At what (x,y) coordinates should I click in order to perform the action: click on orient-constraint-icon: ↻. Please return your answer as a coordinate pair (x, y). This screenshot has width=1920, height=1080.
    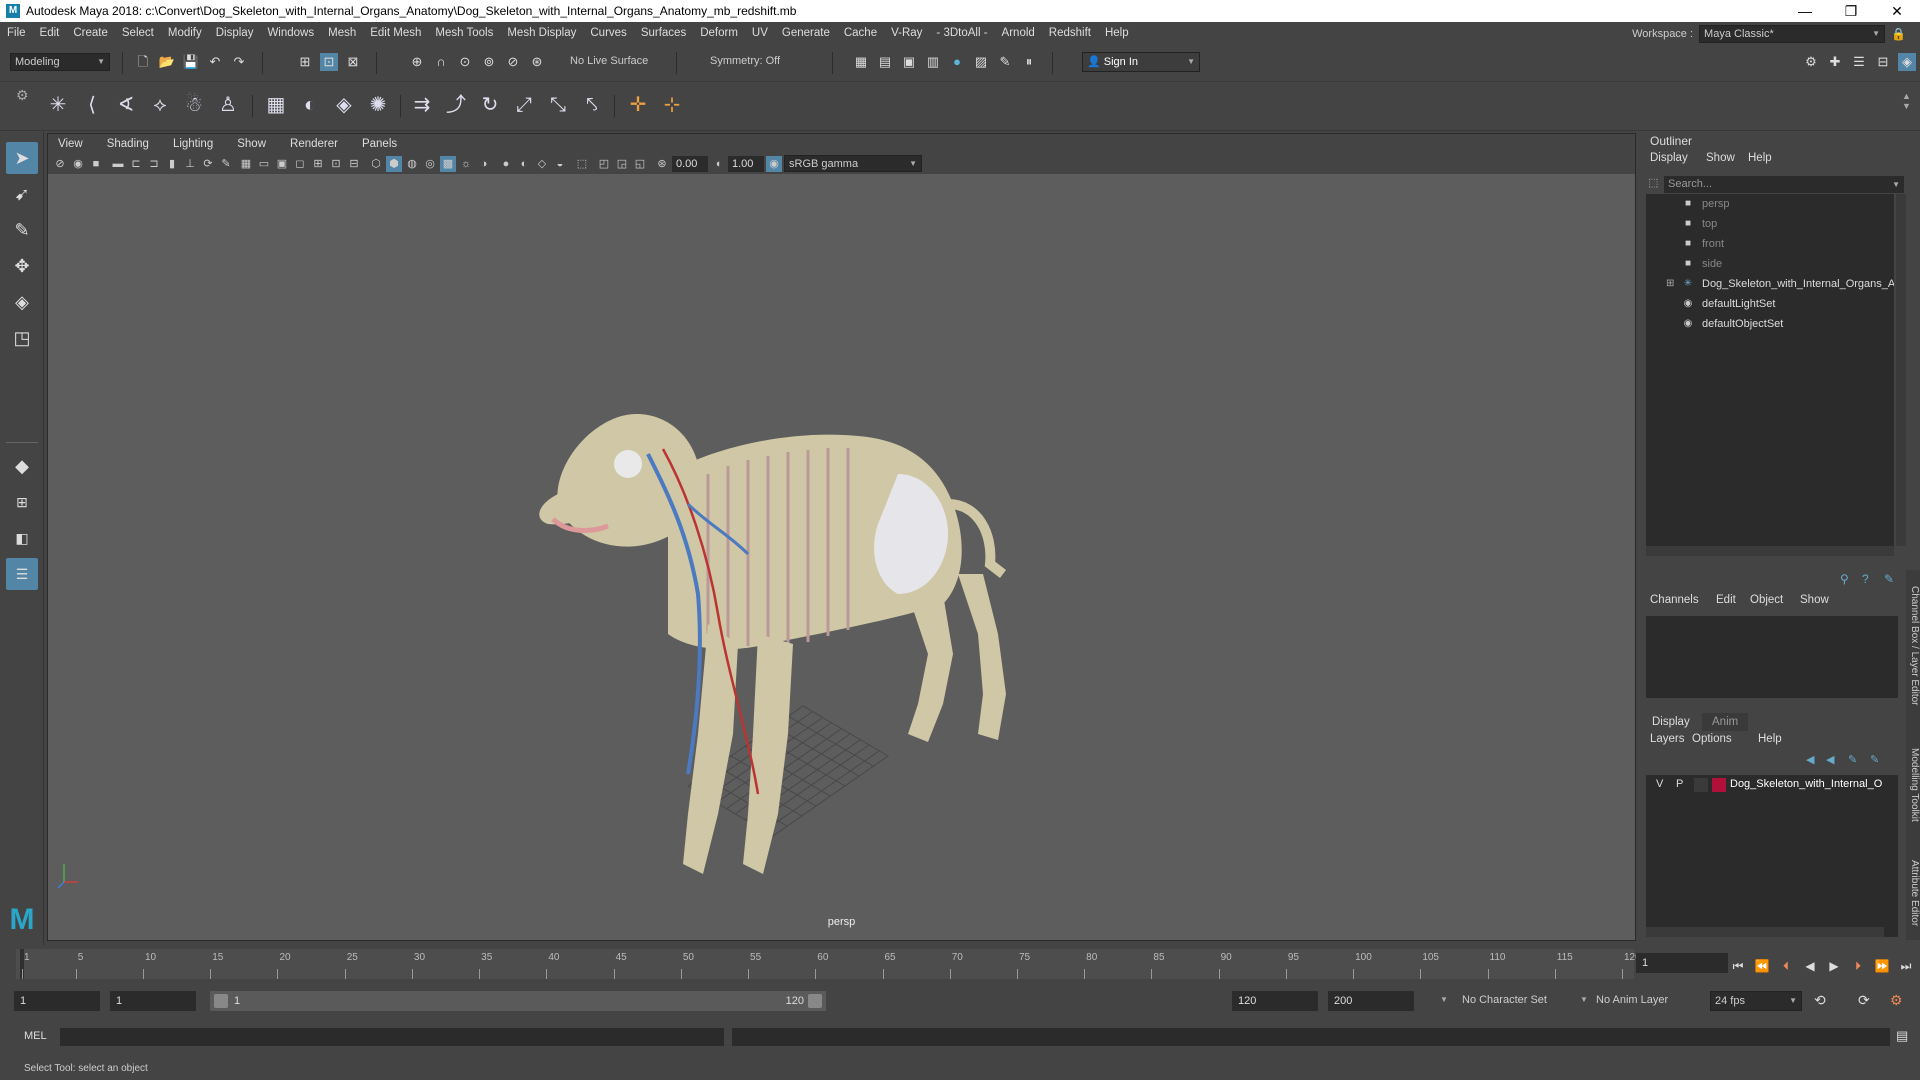
    Looking at the image, I should click on (490, 105).